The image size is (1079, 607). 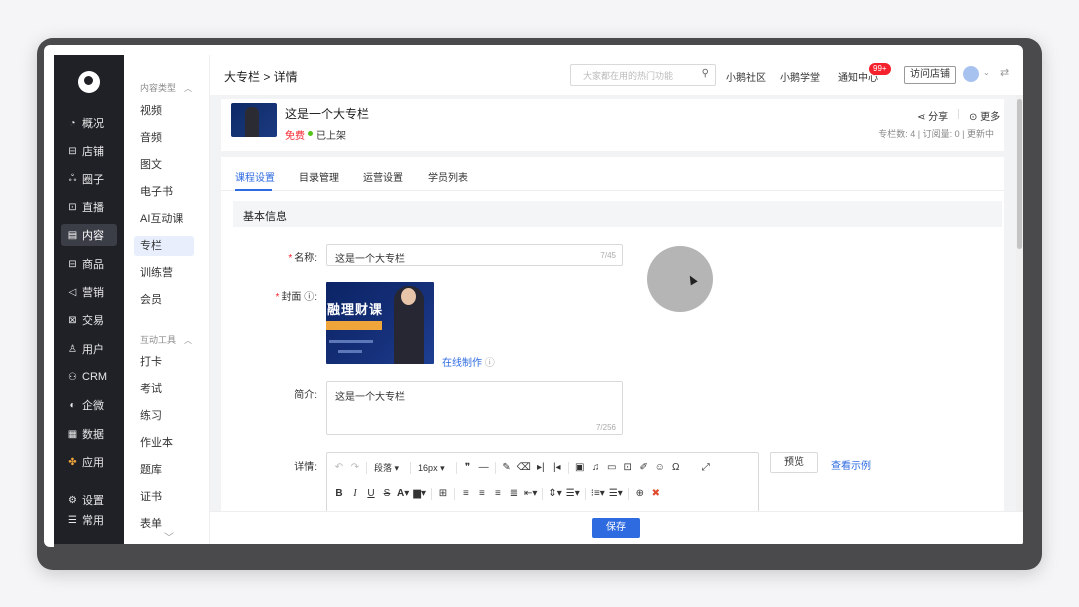 I want to click on save-button: 保存, so click(x=616, y=528).